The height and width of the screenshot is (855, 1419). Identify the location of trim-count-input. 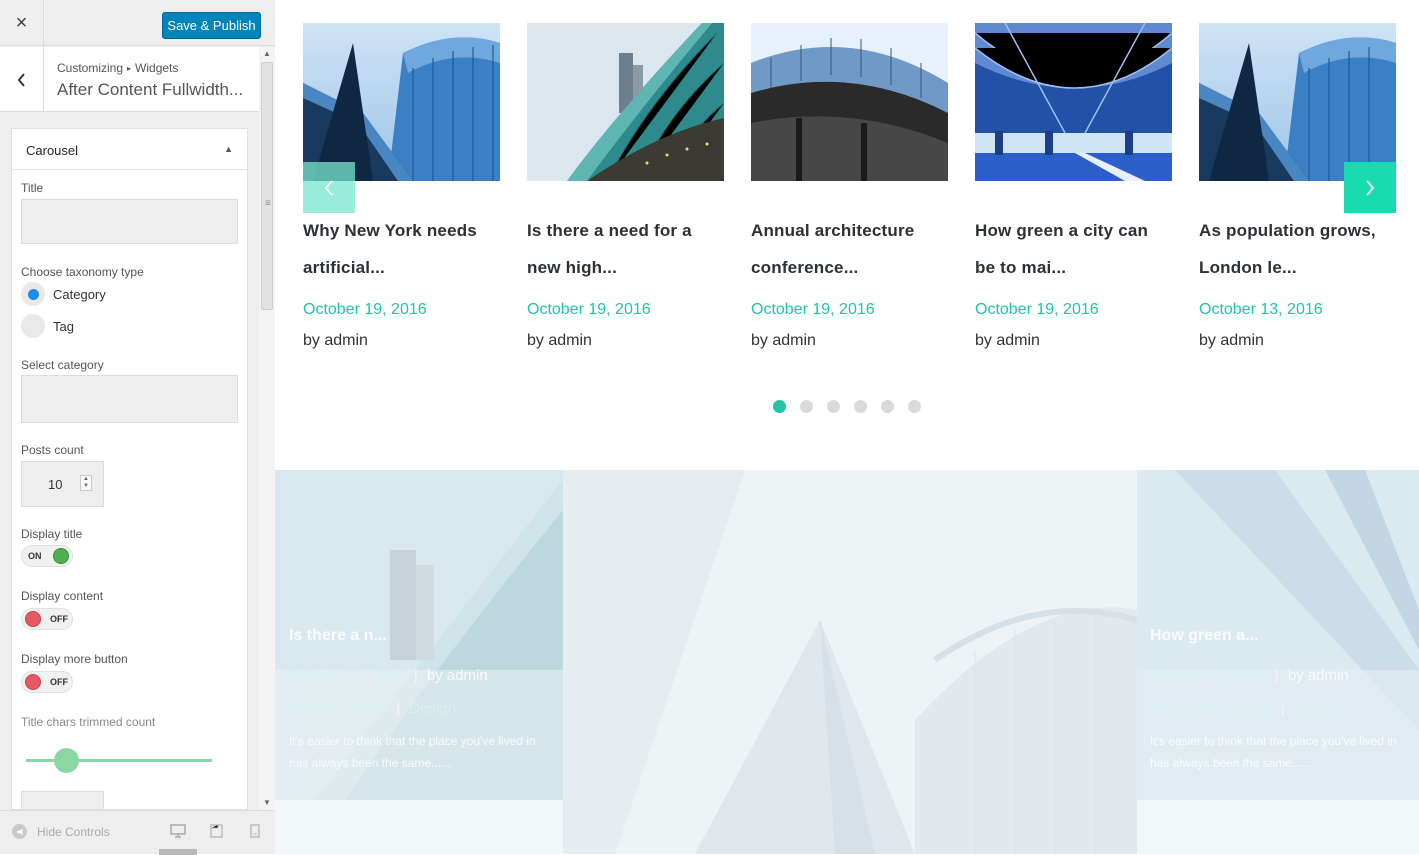
(62, 800).